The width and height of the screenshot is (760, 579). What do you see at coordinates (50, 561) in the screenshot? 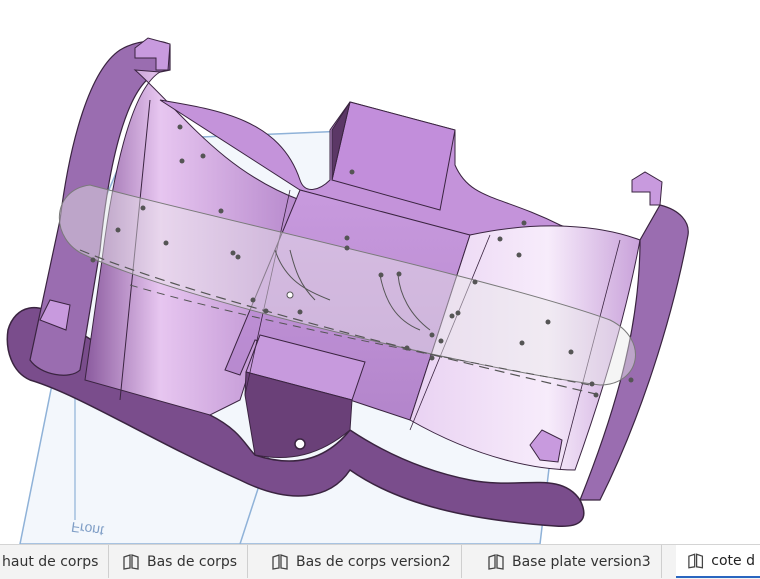
I see `tab-label: haut de corps` at bounding box center [50, 561].